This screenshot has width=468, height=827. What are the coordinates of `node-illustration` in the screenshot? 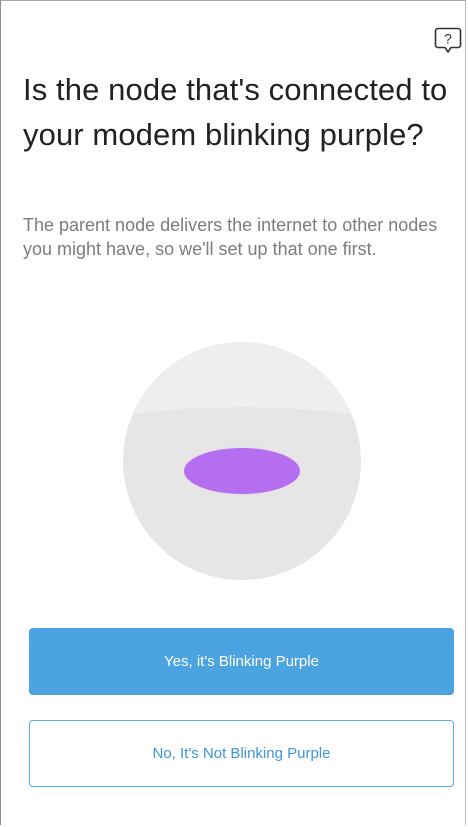 It's located at (242, 461).